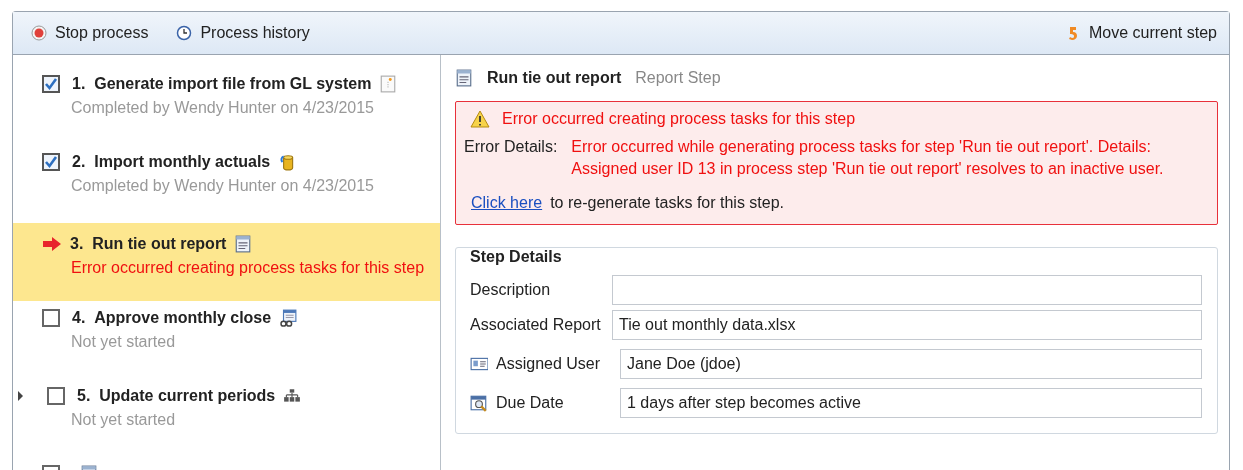 The width and height of the screenshot is (1243, 470). What do you see at coordinates (679, 119) in the screenshot?
I see `error-message: Error occurred creating process tasks for this step` at bounding box center [679, 119].